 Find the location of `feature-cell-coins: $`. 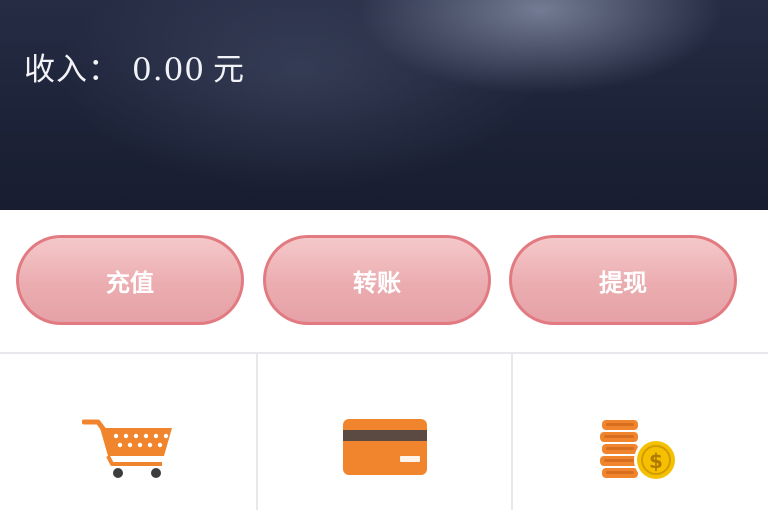

feature-cell-coins: $ is located at coordinates (638, 432).